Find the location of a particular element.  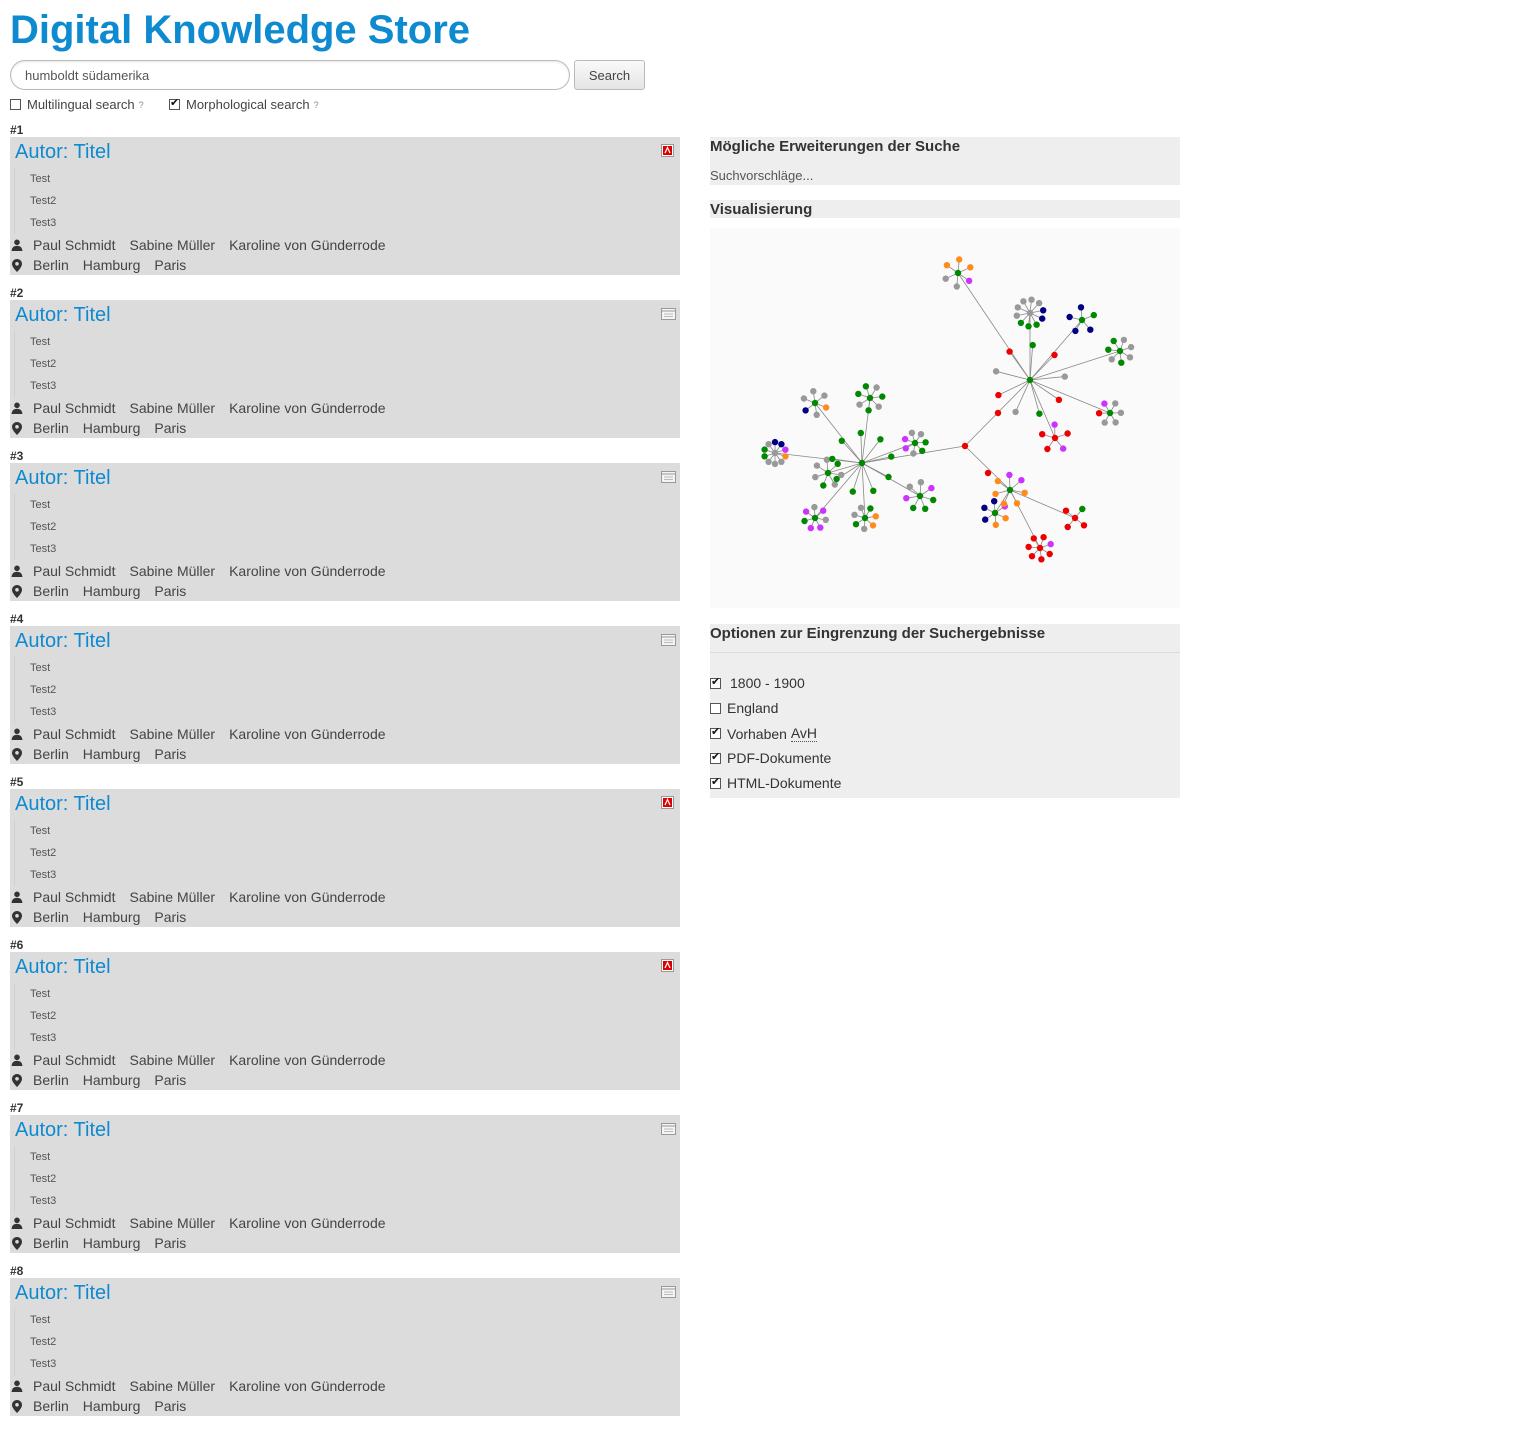

filter-vorhaben-checkbox is located at coordinates (715, 732).